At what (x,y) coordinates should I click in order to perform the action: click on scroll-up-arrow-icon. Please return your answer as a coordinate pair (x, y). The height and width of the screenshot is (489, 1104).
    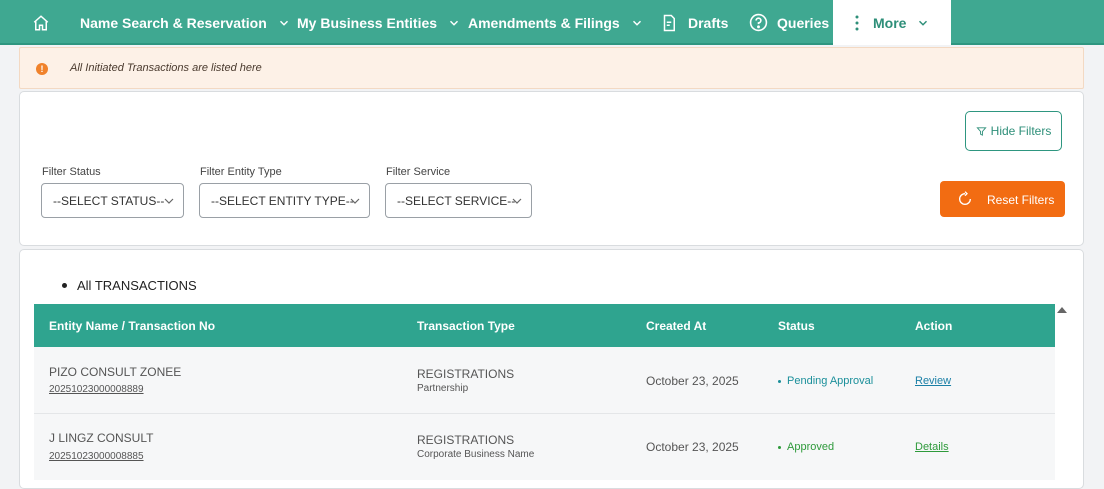
    Looking at the image, I should click on (1062, 310).